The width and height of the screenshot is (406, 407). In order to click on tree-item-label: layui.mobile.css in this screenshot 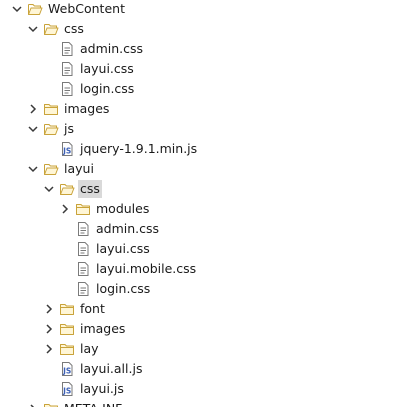, I will do `click(146, 268)`.